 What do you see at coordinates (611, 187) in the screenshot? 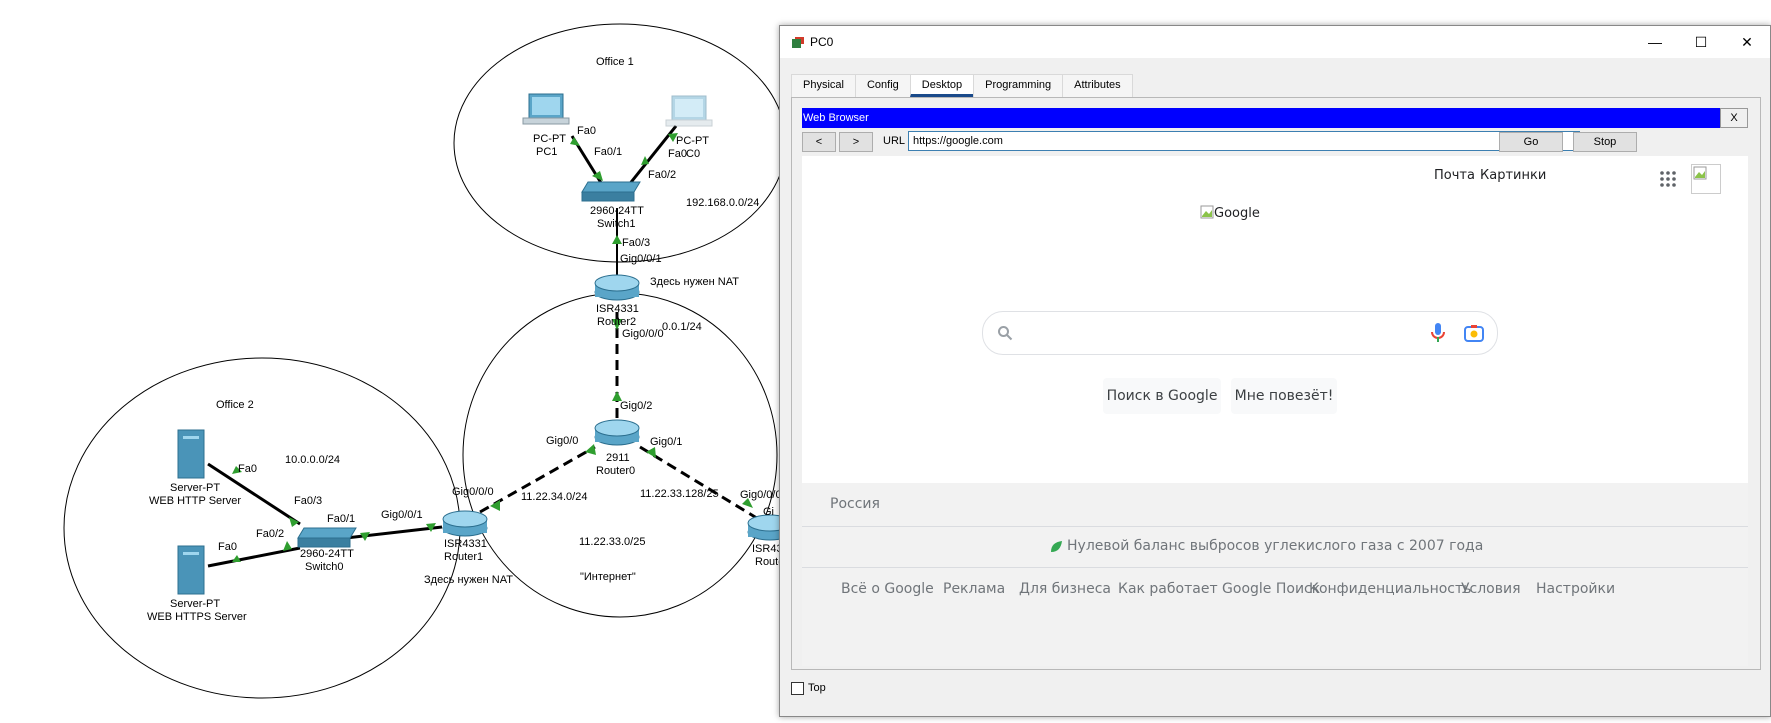
I see `switch-icon` at bounding box center [611, 187].